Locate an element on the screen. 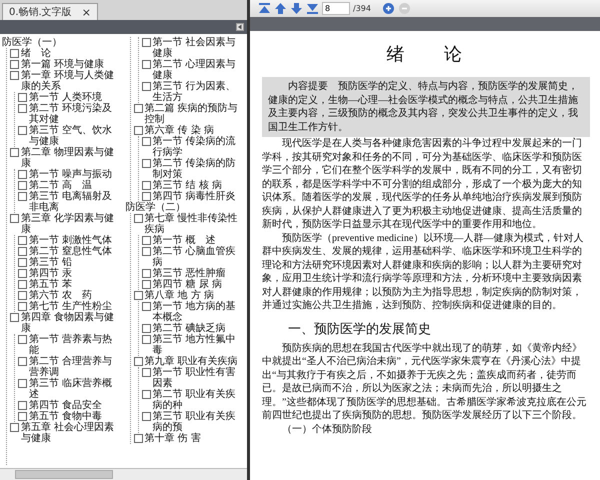 This screenshot has height=480, width=600. tree-item: 第三节 地方性氟中毒 is located at coordinates (198, 345).